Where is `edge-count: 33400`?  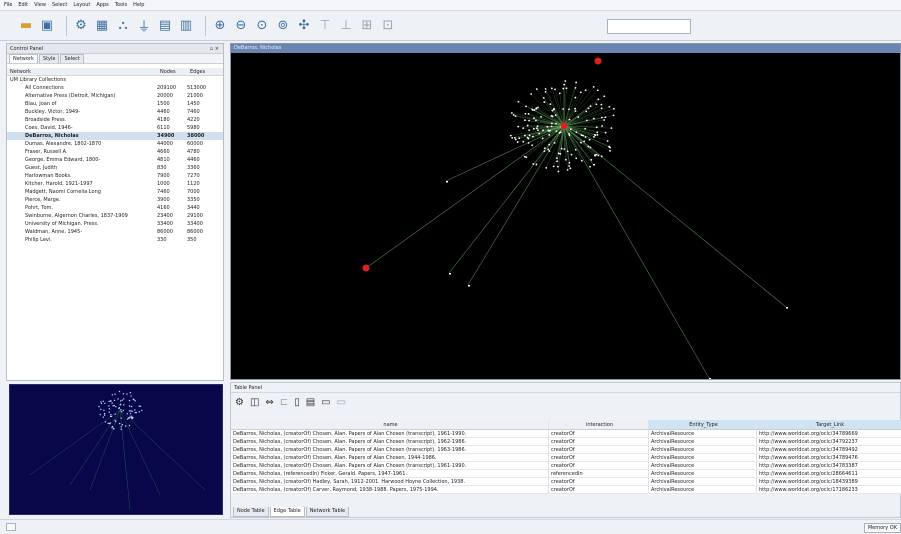
edge-count: 33400 is located at coordinates (195, 224).